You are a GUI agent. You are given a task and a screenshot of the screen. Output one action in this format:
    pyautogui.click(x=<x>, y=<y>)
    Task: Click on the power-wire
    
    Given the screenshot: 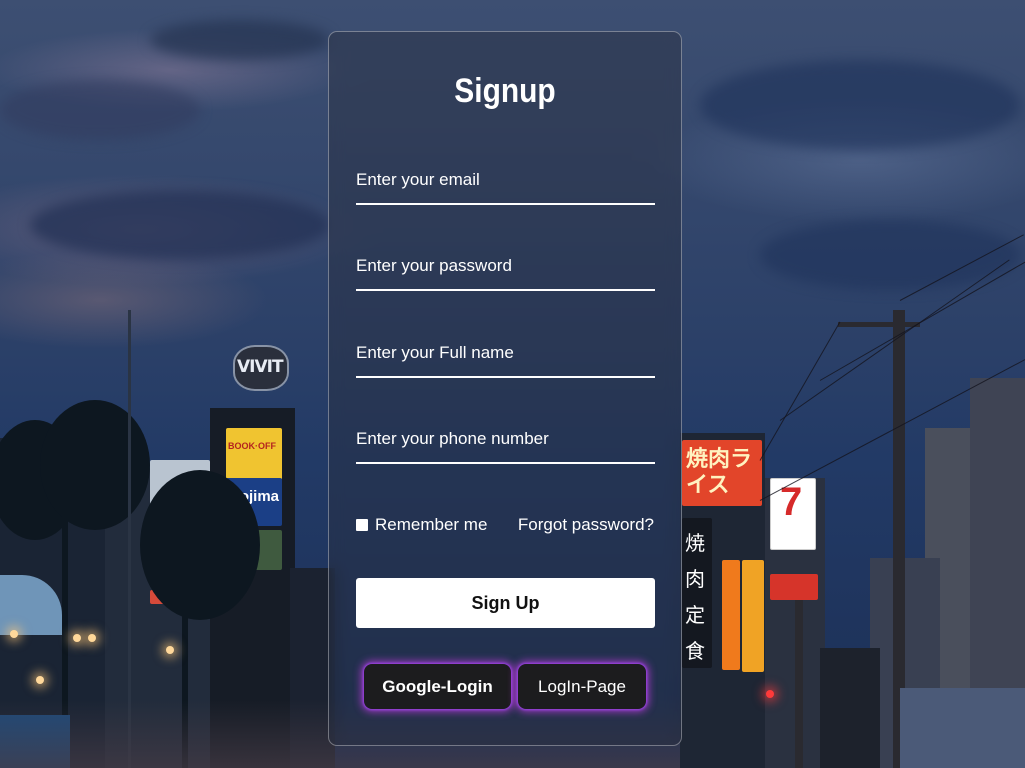 What is the action you would take?
    pyautogui.click(x=800, y=391)
    